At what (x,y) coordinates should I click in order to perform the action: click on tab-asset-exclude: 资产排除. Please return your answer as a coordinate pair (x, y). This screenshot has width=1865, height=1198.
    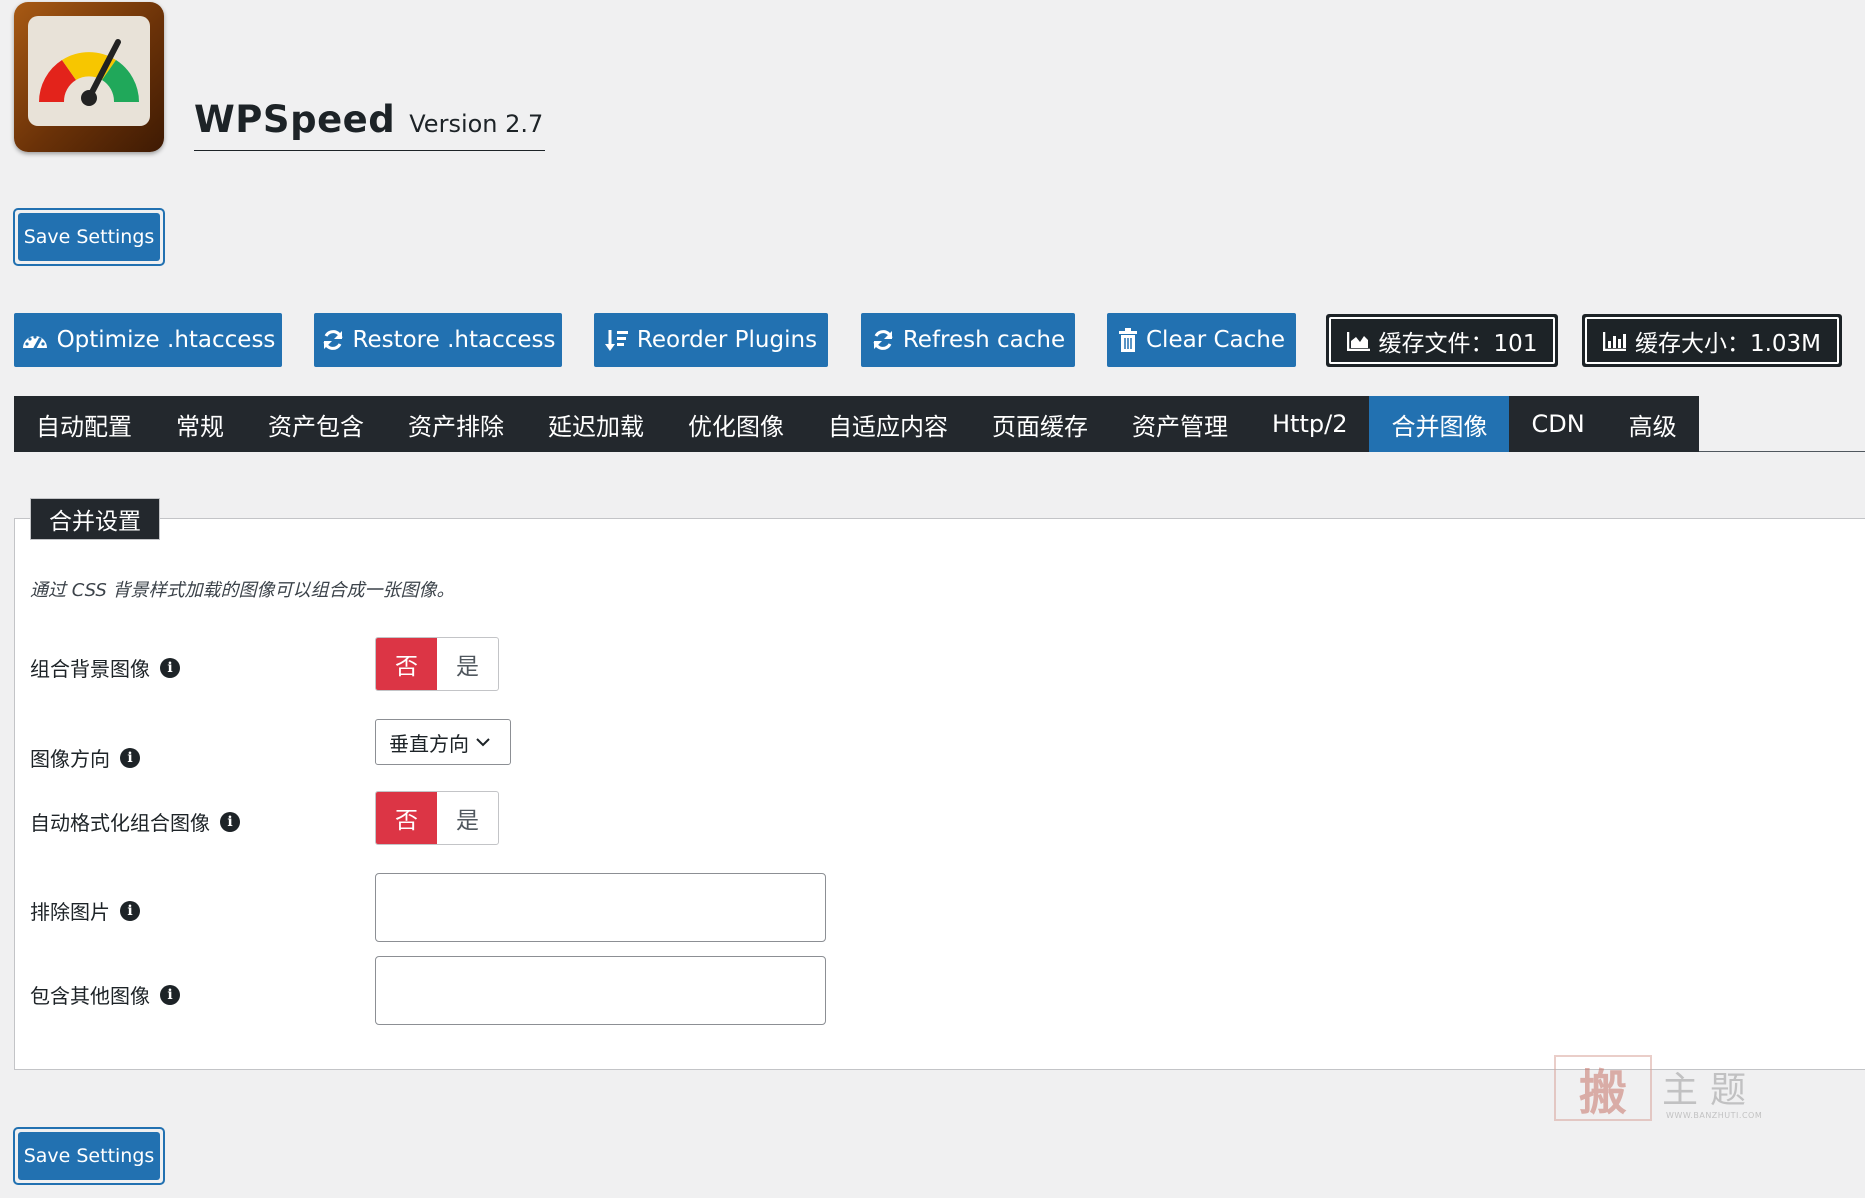
    Looking at the image, I should click on (456, 424).